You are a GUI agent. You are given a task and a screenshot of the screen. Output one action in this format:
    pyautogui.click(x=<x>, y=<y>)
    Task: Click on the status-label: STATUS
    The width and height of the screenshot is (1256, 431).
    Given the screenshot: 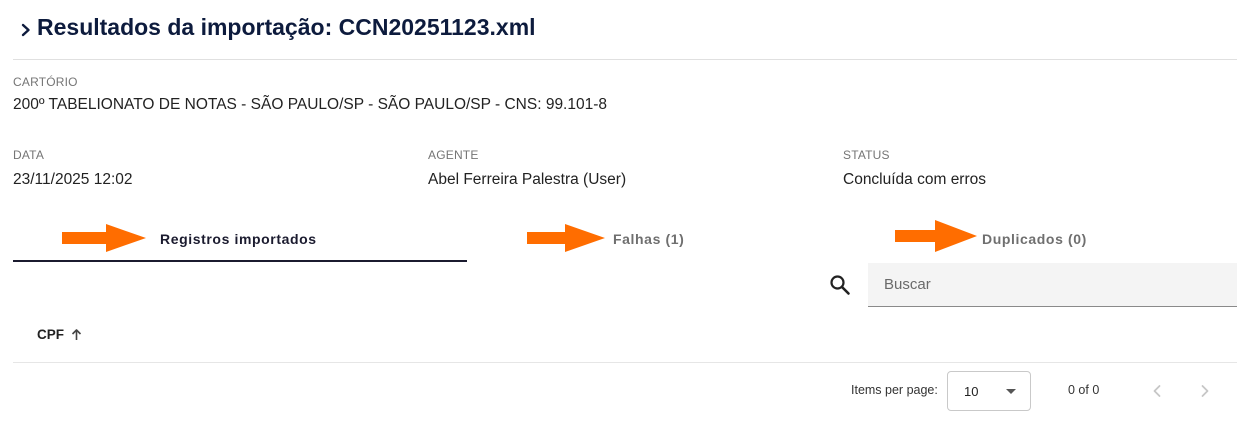 What is the action you would take?
    pyautogui.click(x=866, y=155)
    